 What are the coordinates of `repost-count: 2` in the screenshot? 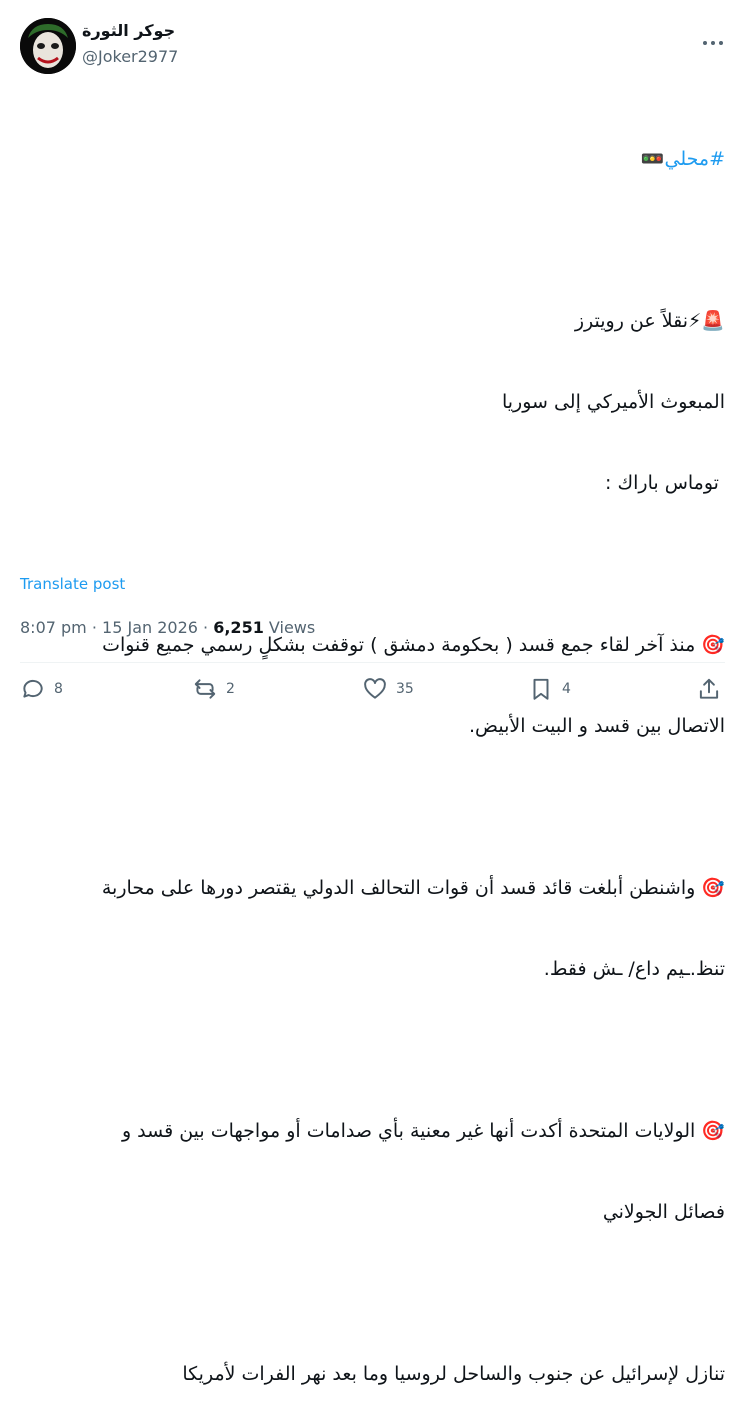 It's located at (230, 689).